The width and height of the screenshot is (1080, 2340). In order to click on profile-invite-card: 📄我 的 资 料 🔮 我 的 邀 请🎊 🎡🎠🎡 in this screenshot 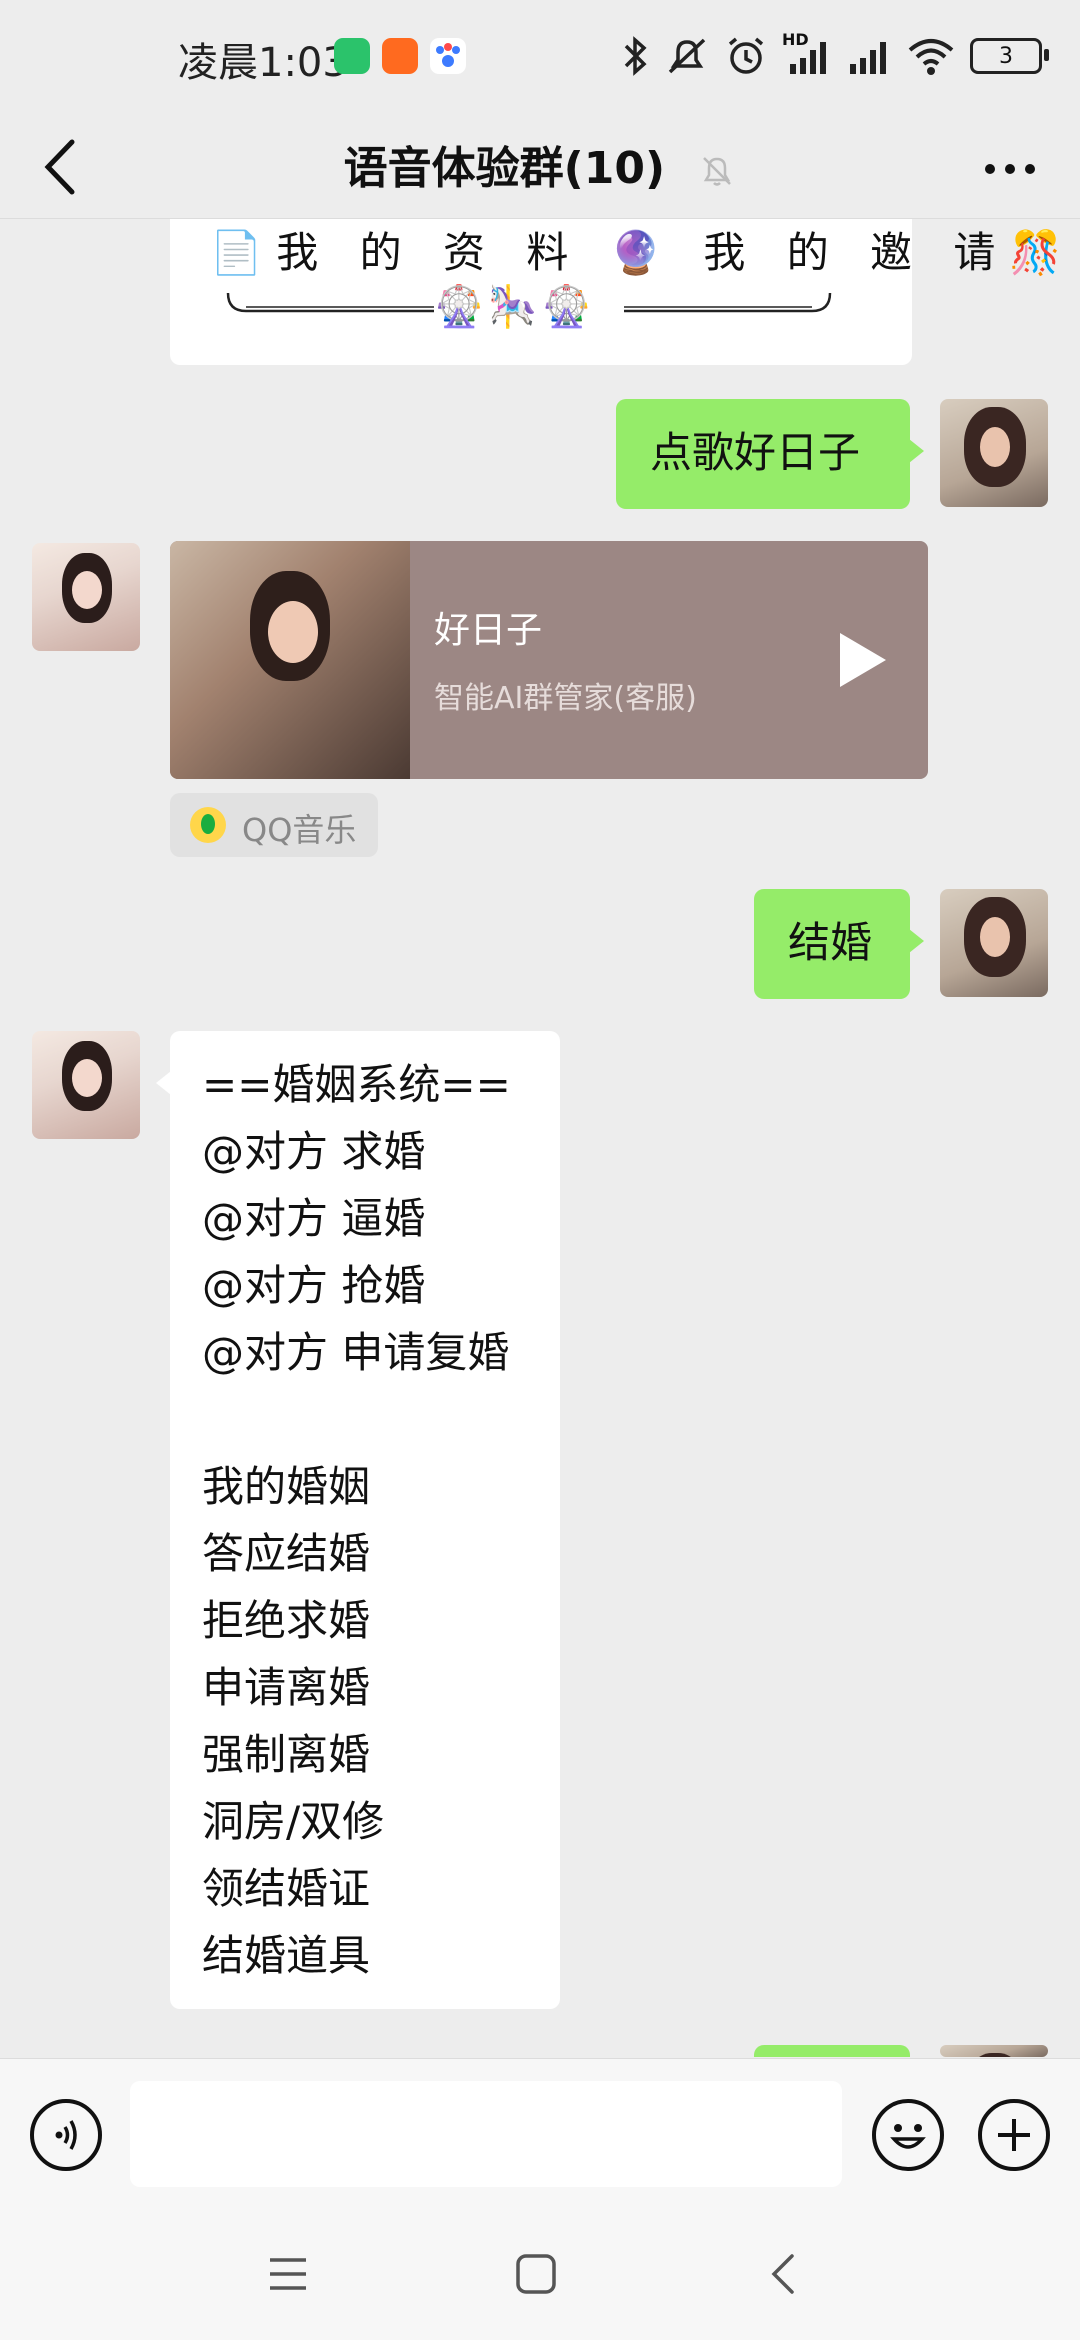, I will do `click(616, 292)`.